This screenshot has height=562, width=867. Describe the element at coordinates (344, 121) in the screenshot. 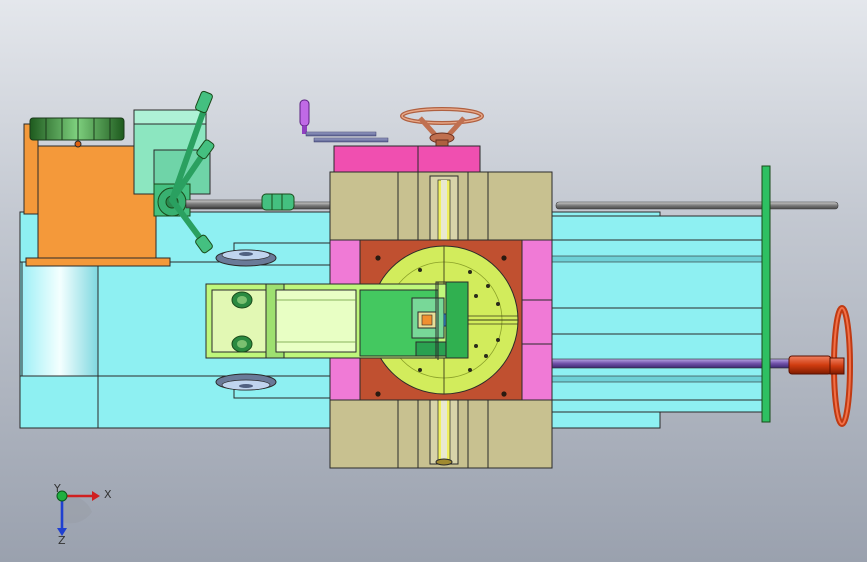

I see `top-crank-handle` at that location.